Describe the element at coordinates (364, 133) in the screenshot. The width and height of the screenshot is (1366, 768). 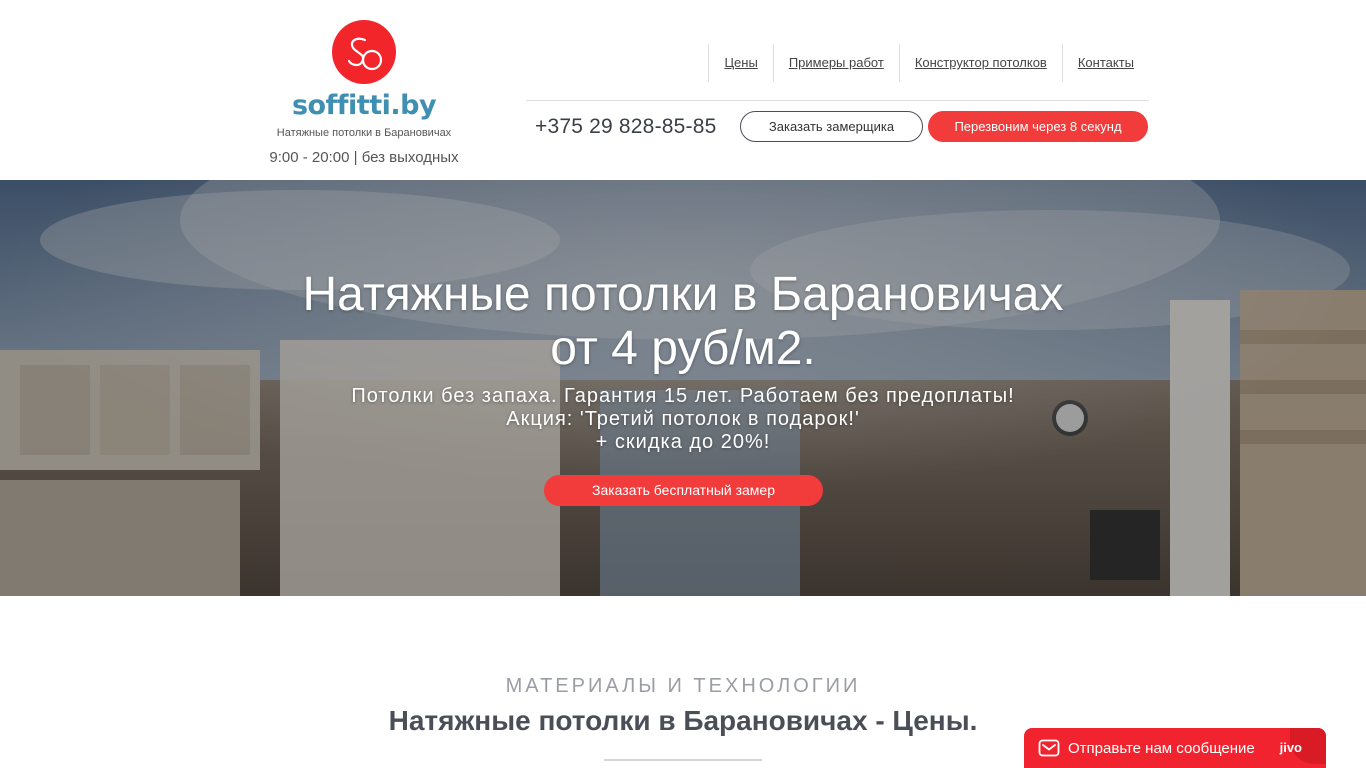
I see `logo-tagline: Натяжные потолки в Барановичах` at that location.